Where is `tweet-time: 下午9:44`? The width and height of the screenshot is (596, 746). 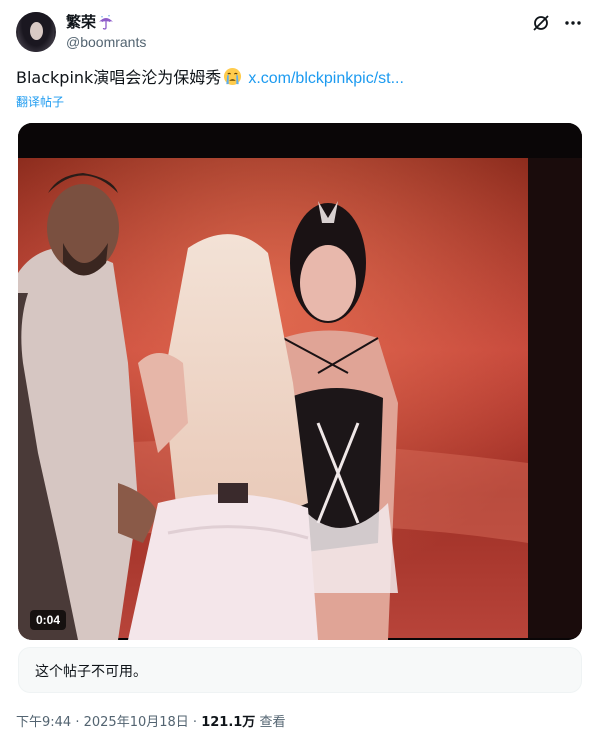
tweet-time: 下午9:44 is located at coordinates (43, 722).